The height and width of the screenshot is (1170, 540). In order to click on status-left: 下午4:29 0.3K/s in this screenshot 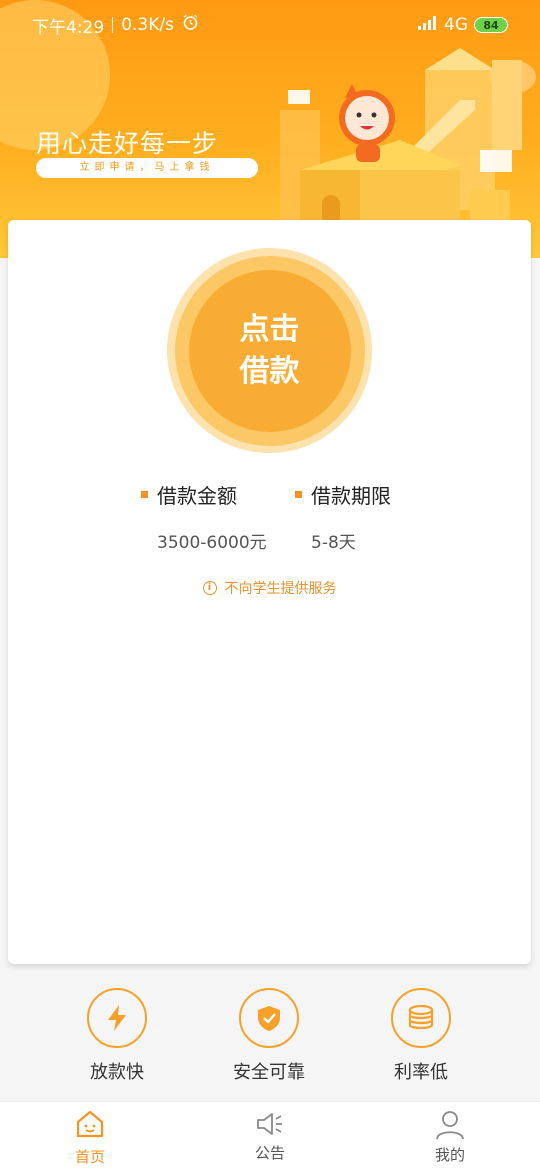, I will do `click(115, 25)`.